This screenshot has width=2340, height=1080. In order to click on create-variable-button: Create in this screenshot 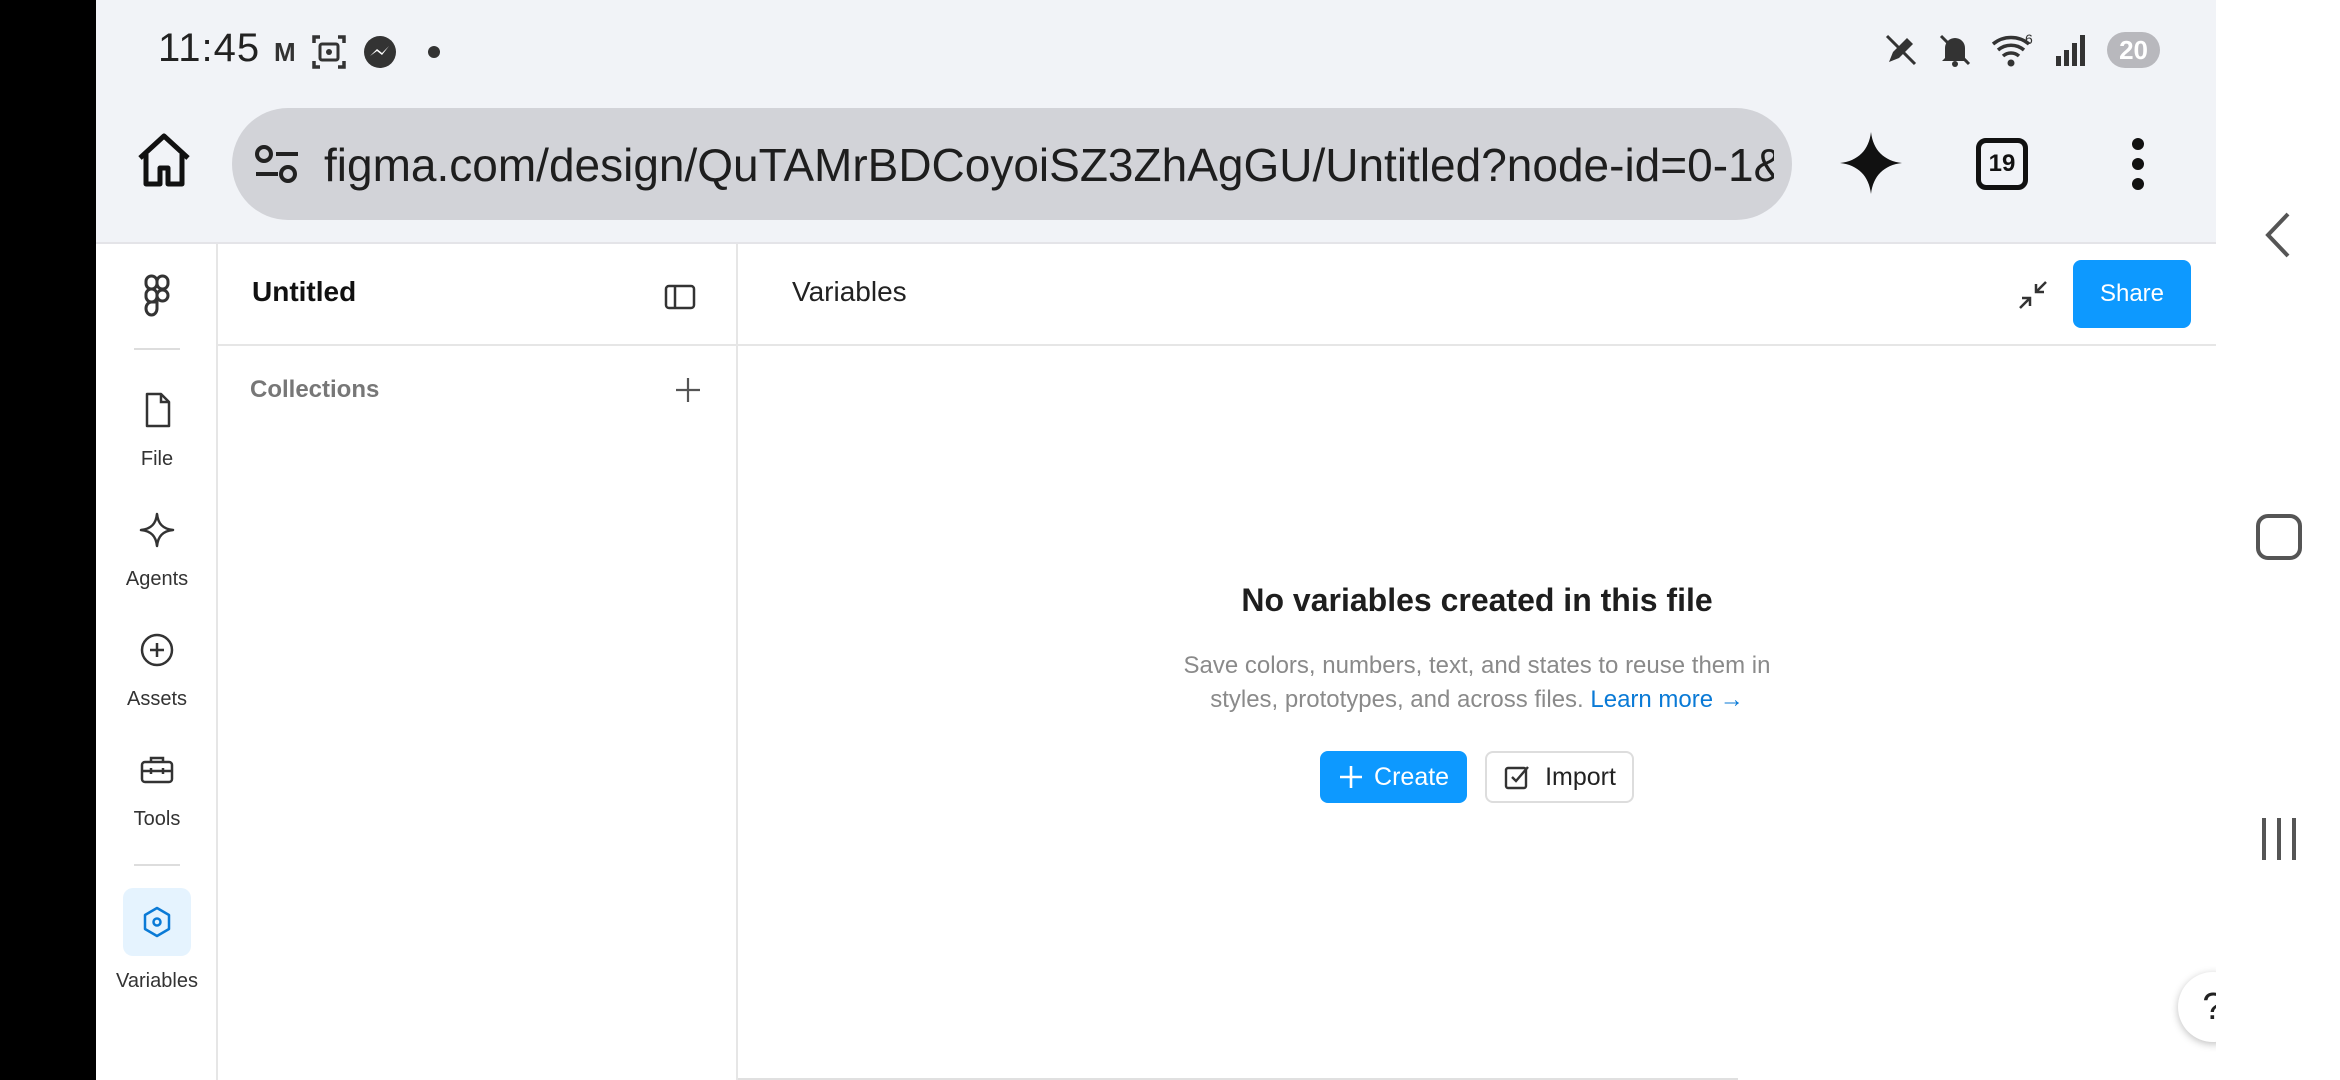, I will do `click(1394, 777)`.